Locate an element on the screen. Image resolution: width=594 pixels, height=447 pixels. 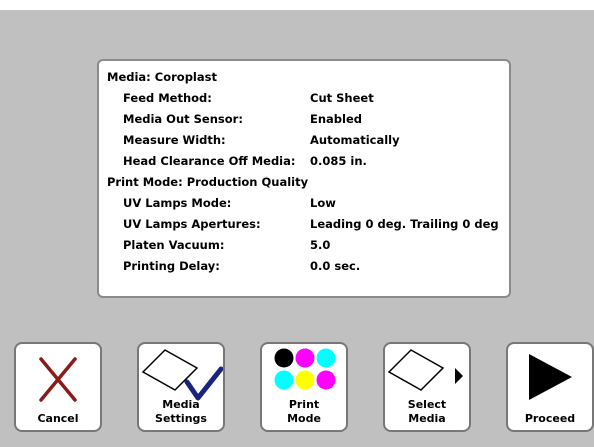
print-mode-label-line2: Mode is located at coordinates (304, 418).